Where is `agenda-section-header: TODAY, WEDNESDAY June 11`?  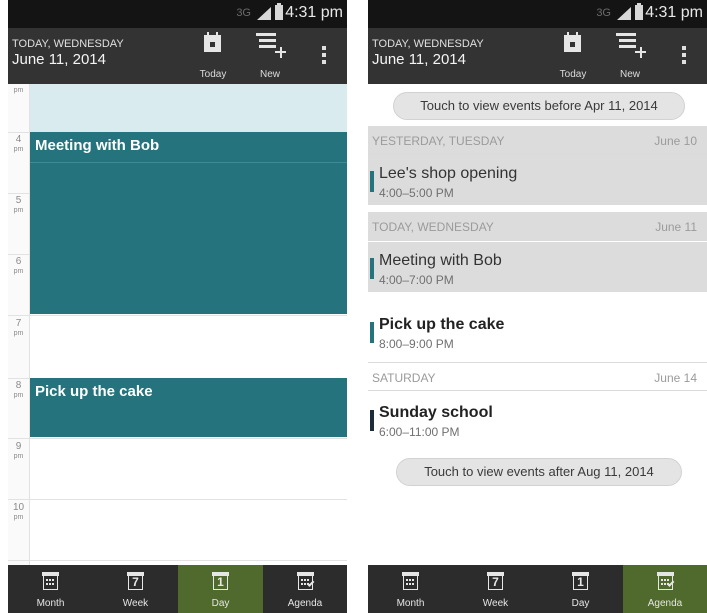
agenda-section-header: TODAY, WEDNESDAY June 11 is located at coordinates (537, 226).